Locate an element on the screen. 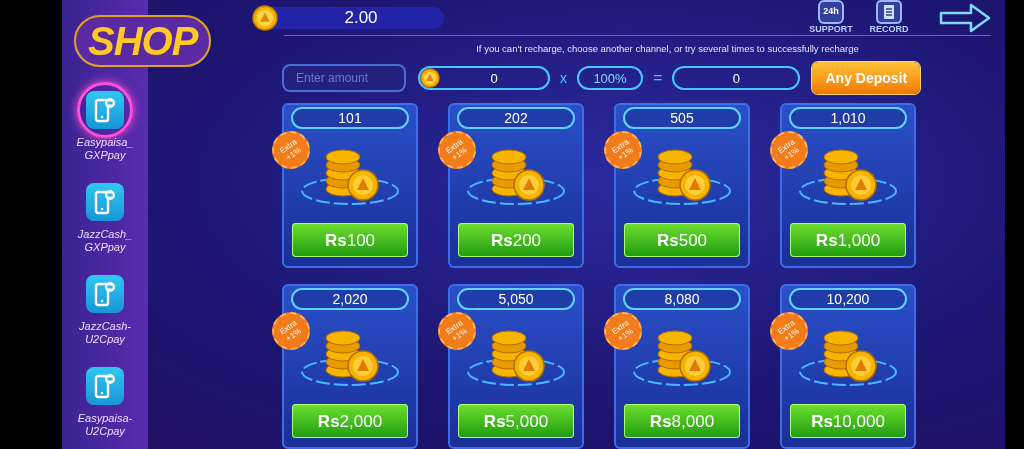 The image size is (1024, 449). bonus-percent-field: 100% is located at coordinates (610, 78).